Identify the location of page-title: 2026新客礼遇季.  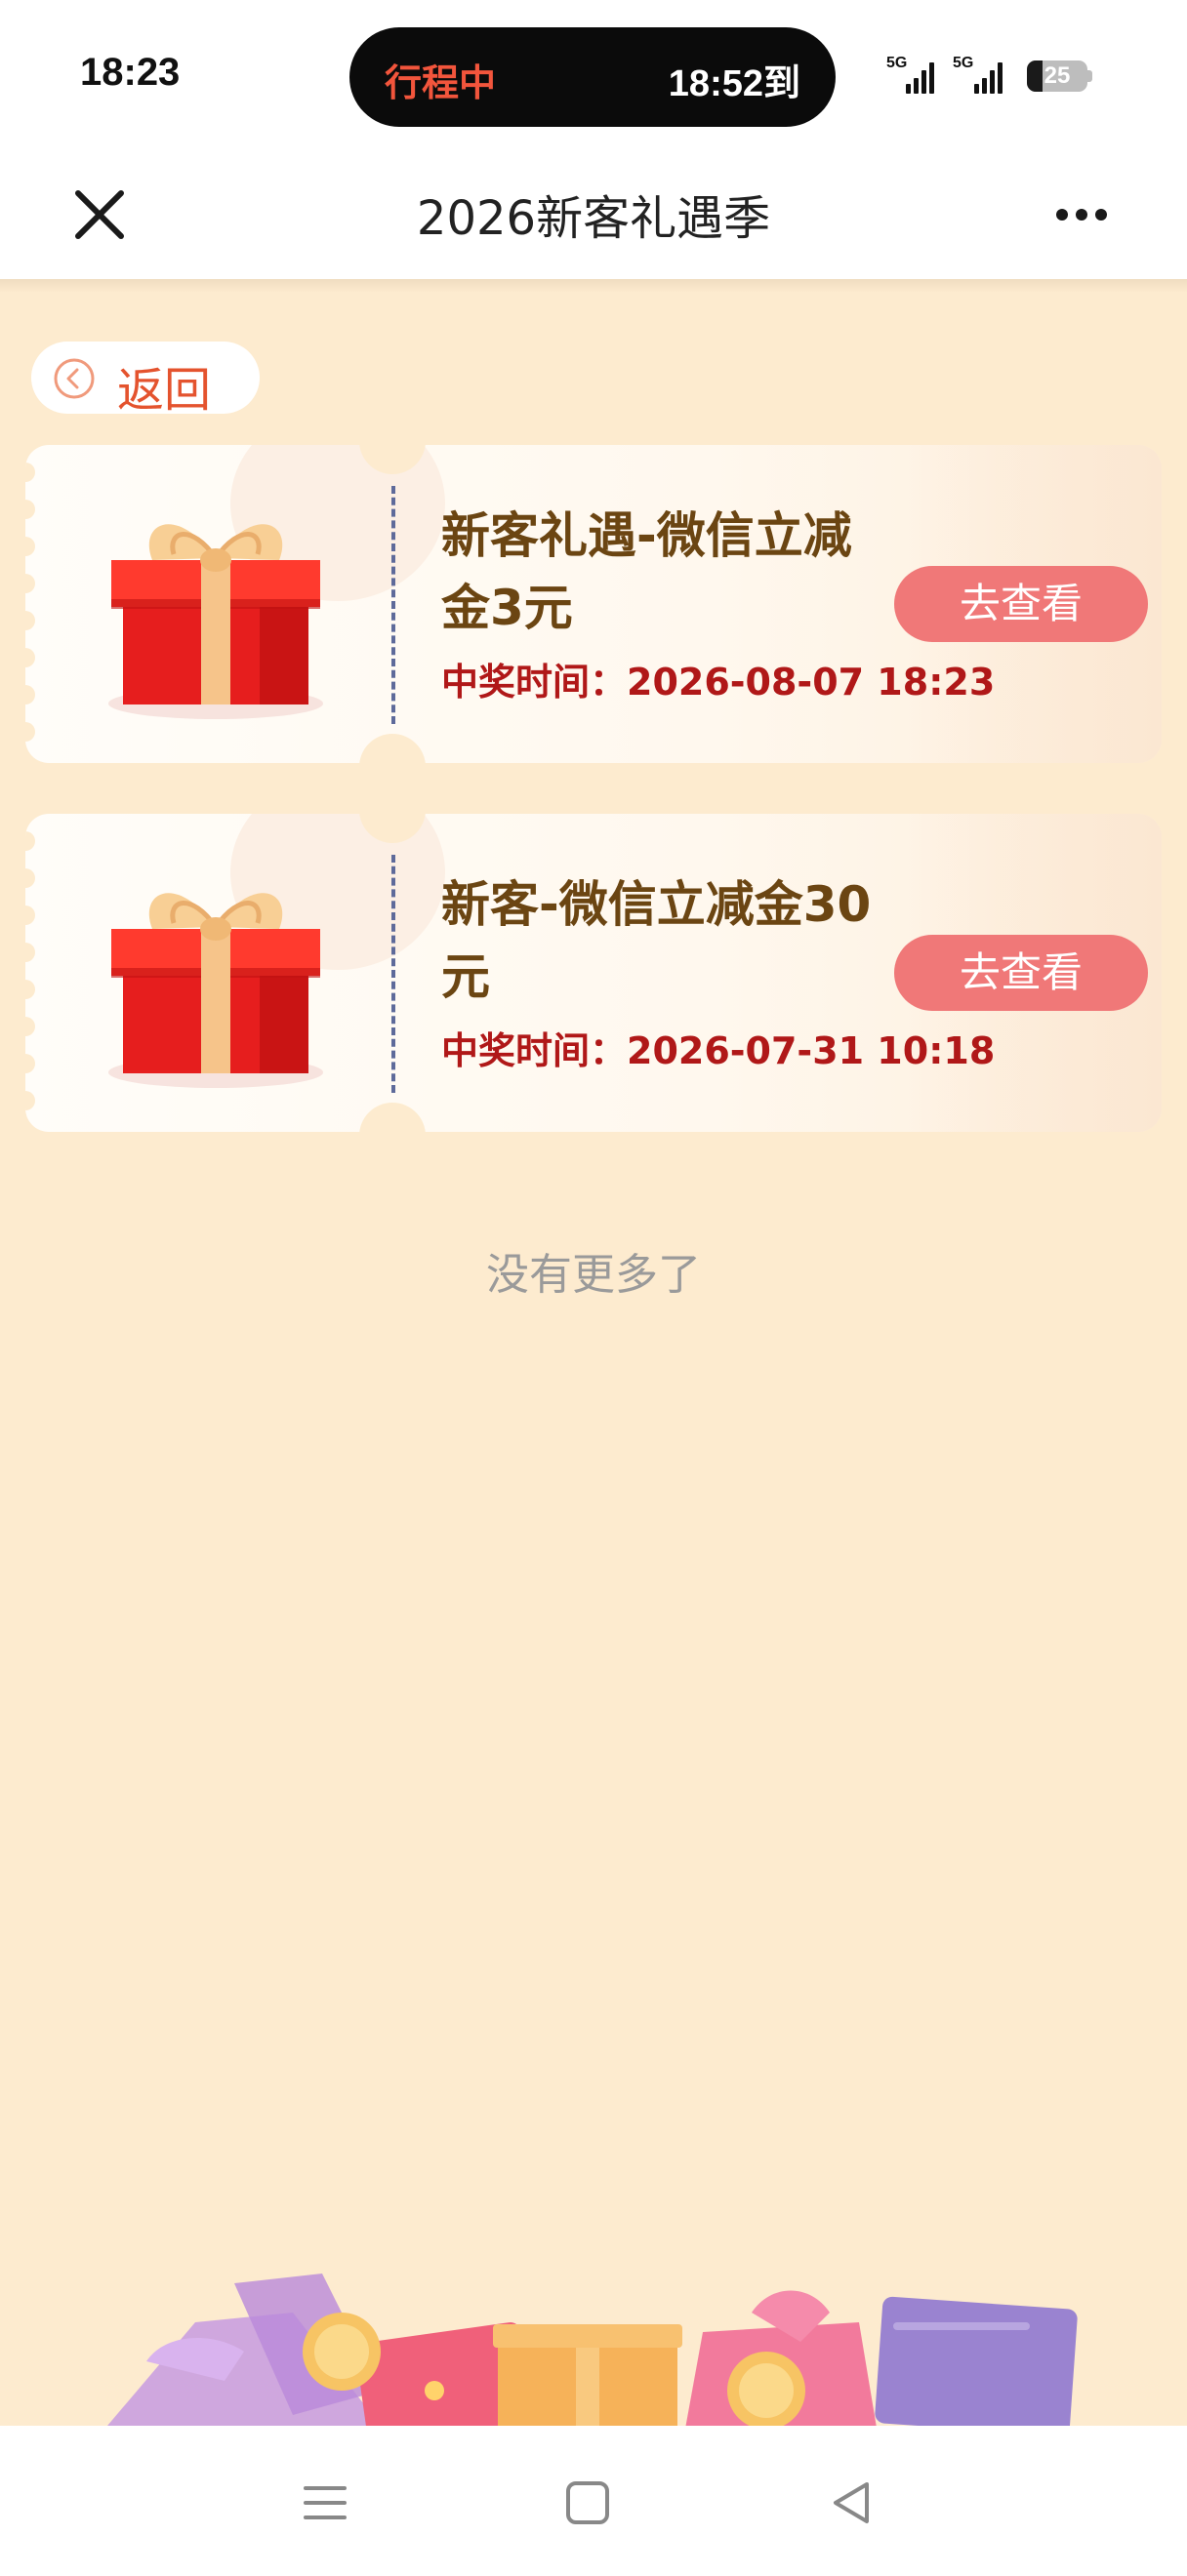
(593, 218).